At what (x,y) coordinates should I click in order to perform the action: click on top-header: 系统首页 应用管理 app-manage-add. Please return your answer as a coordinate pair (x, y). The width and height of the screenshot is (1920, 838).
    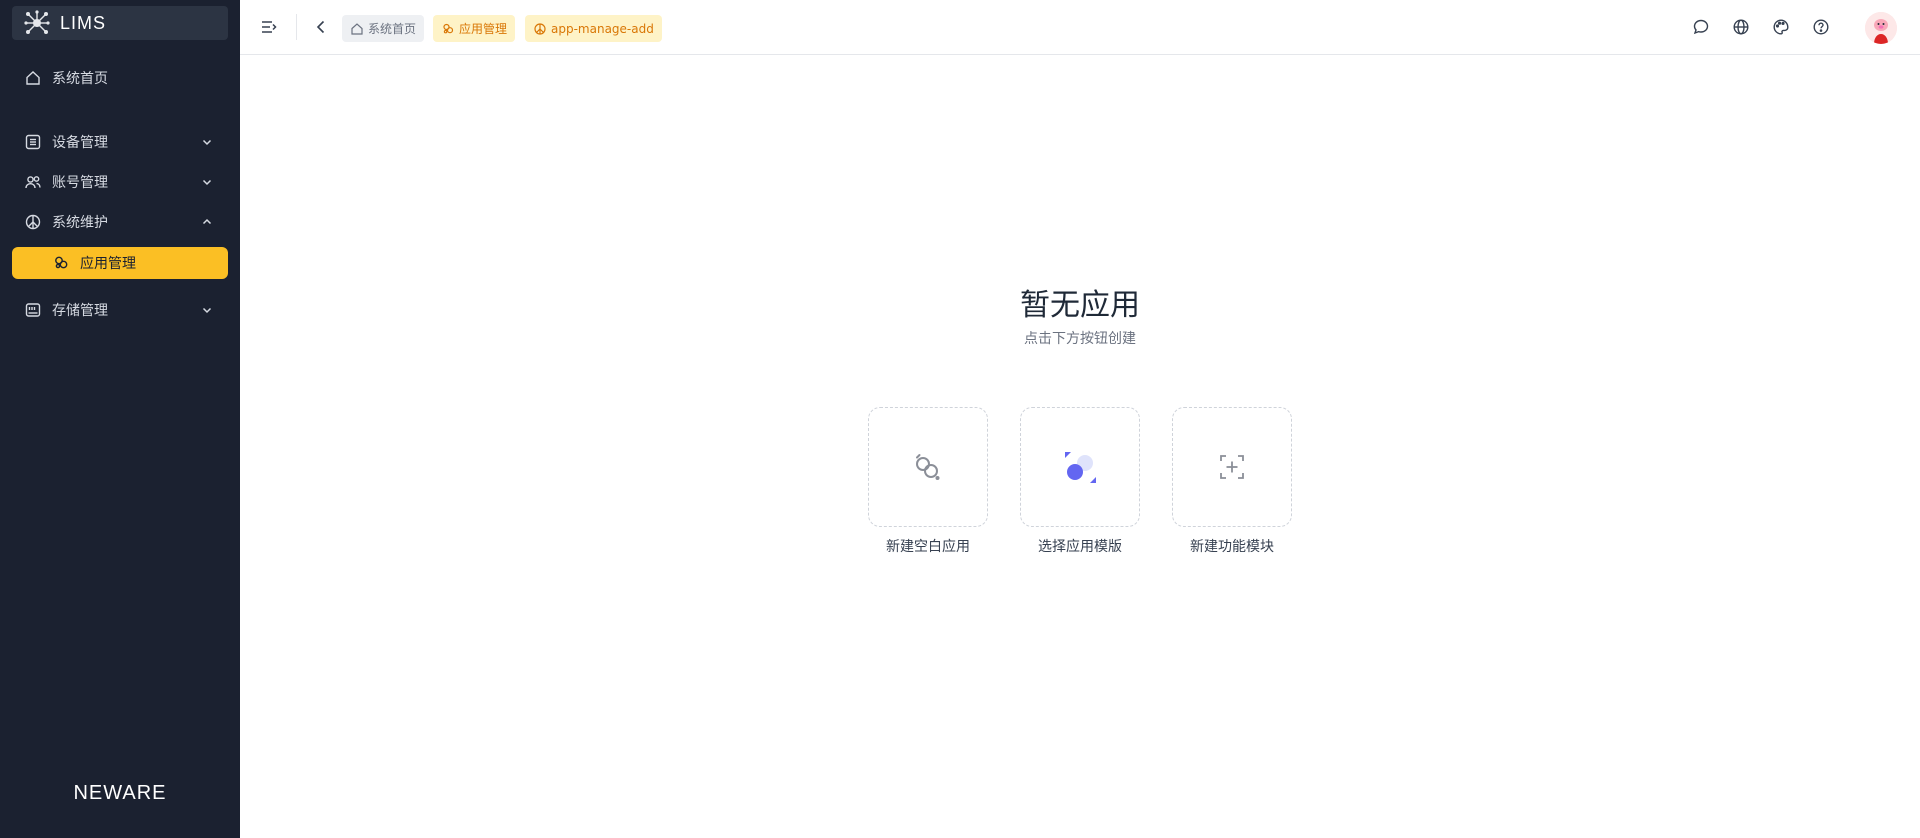
    Looking at the image, I should click on (1080, 27).